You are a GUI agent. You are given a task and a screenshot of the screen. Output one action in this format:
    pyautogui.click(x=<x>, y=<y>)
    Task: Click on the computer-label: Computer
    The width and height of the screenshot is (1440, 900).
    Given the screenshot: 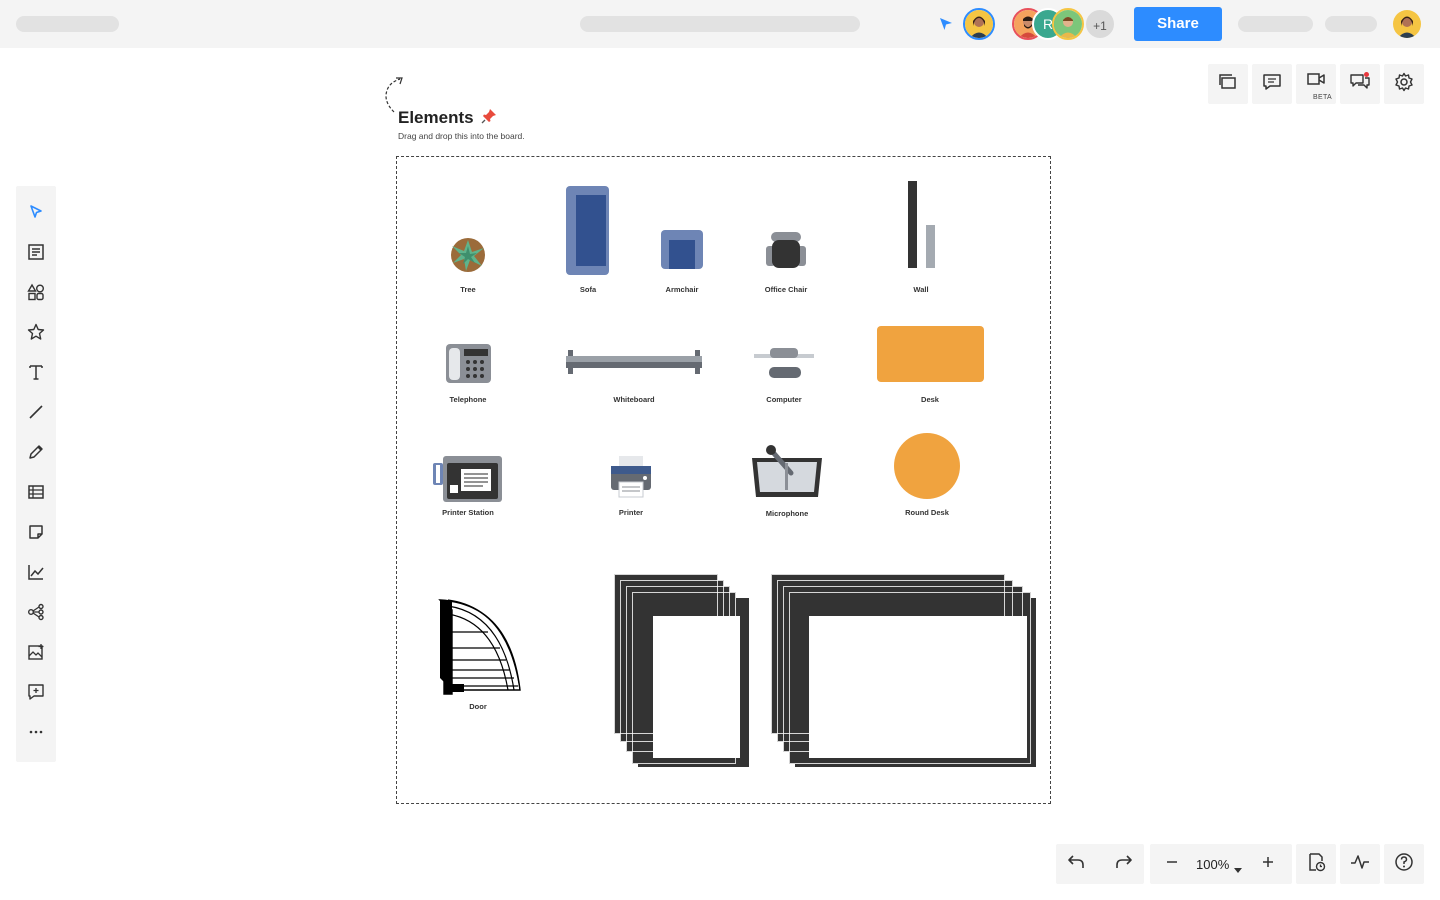 What is the action you would take?
    pyautogui.click(x=784, y=399)
    